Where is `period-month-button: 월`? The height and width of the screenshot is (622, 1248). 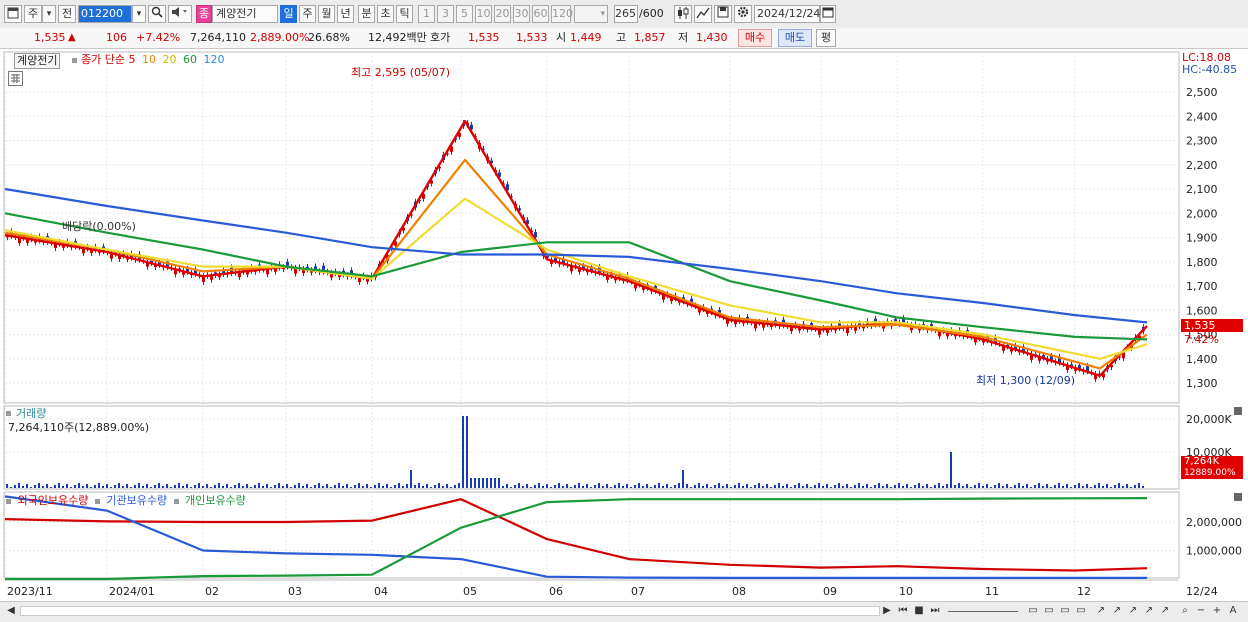 period-month-button: 월 is located at coordinates (326, 14).